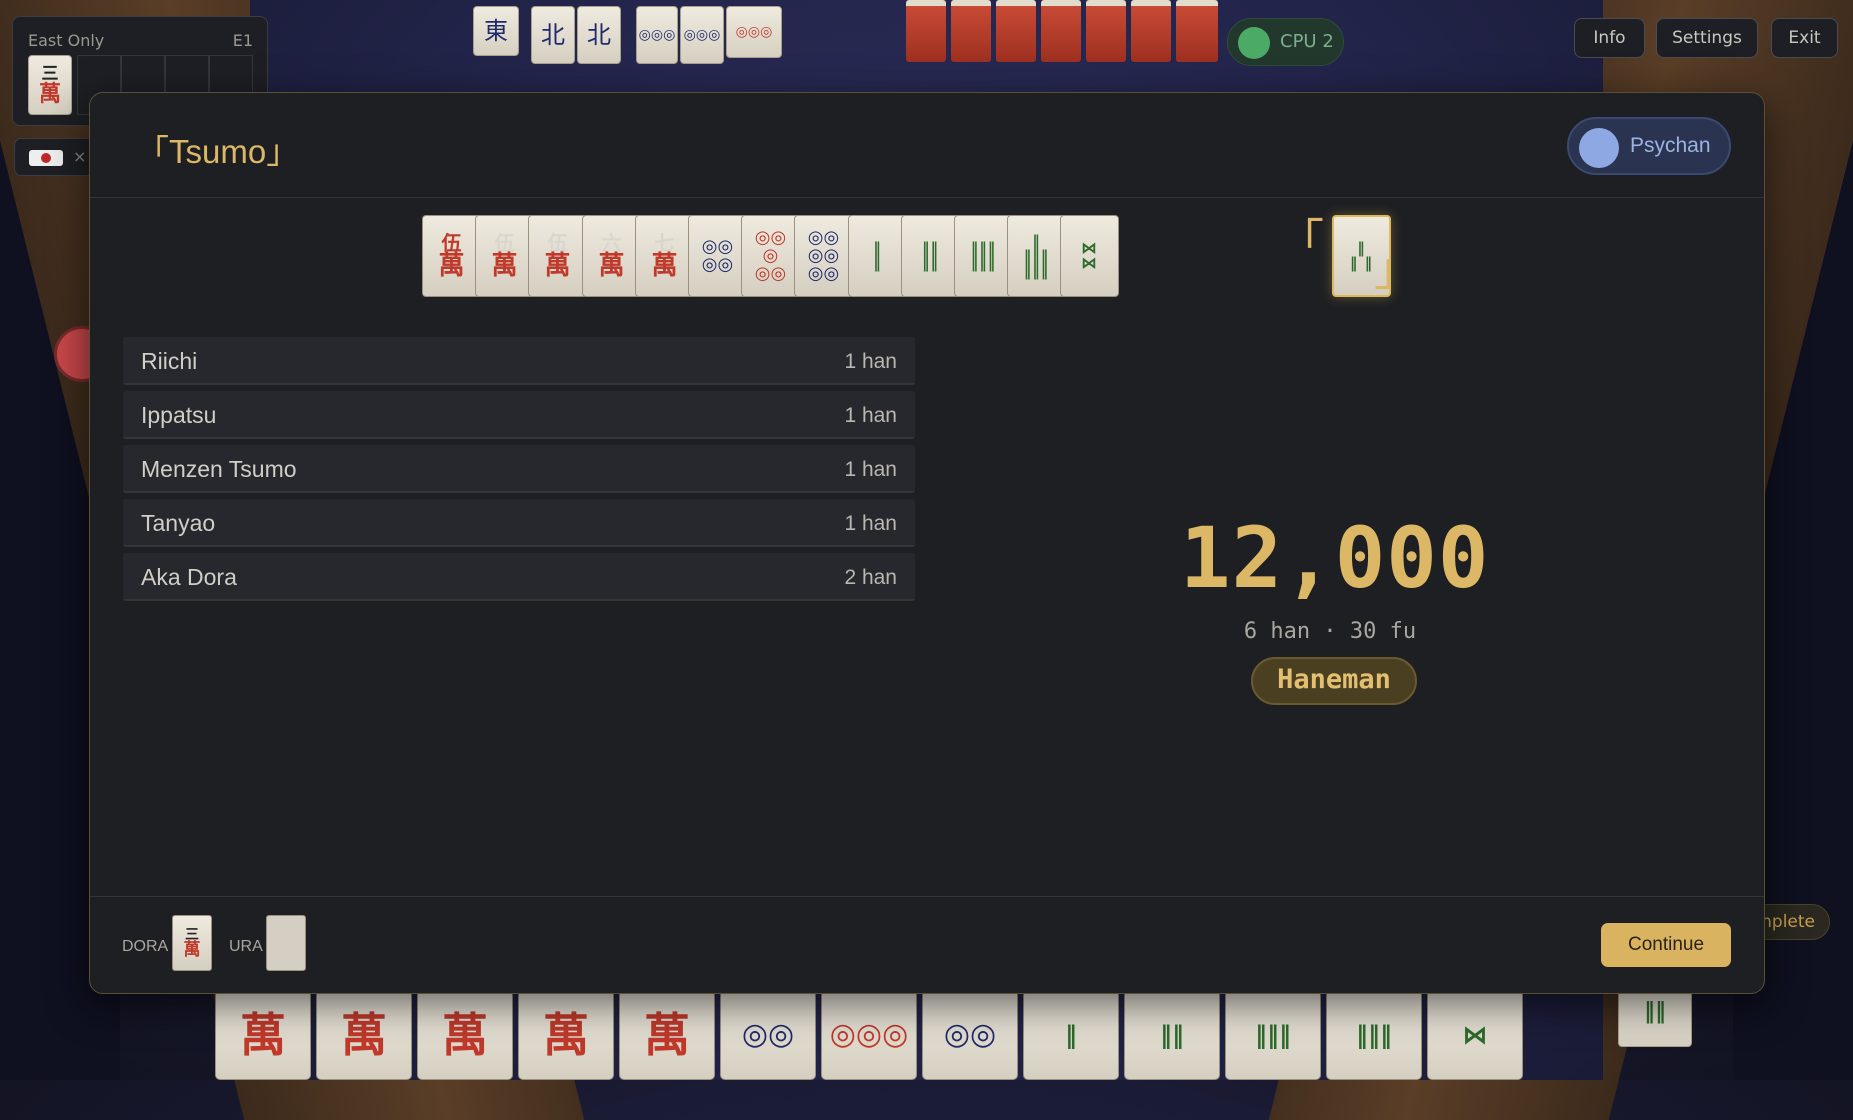  I want to click on sou-pattern: ‖, so click(1071, 1034).